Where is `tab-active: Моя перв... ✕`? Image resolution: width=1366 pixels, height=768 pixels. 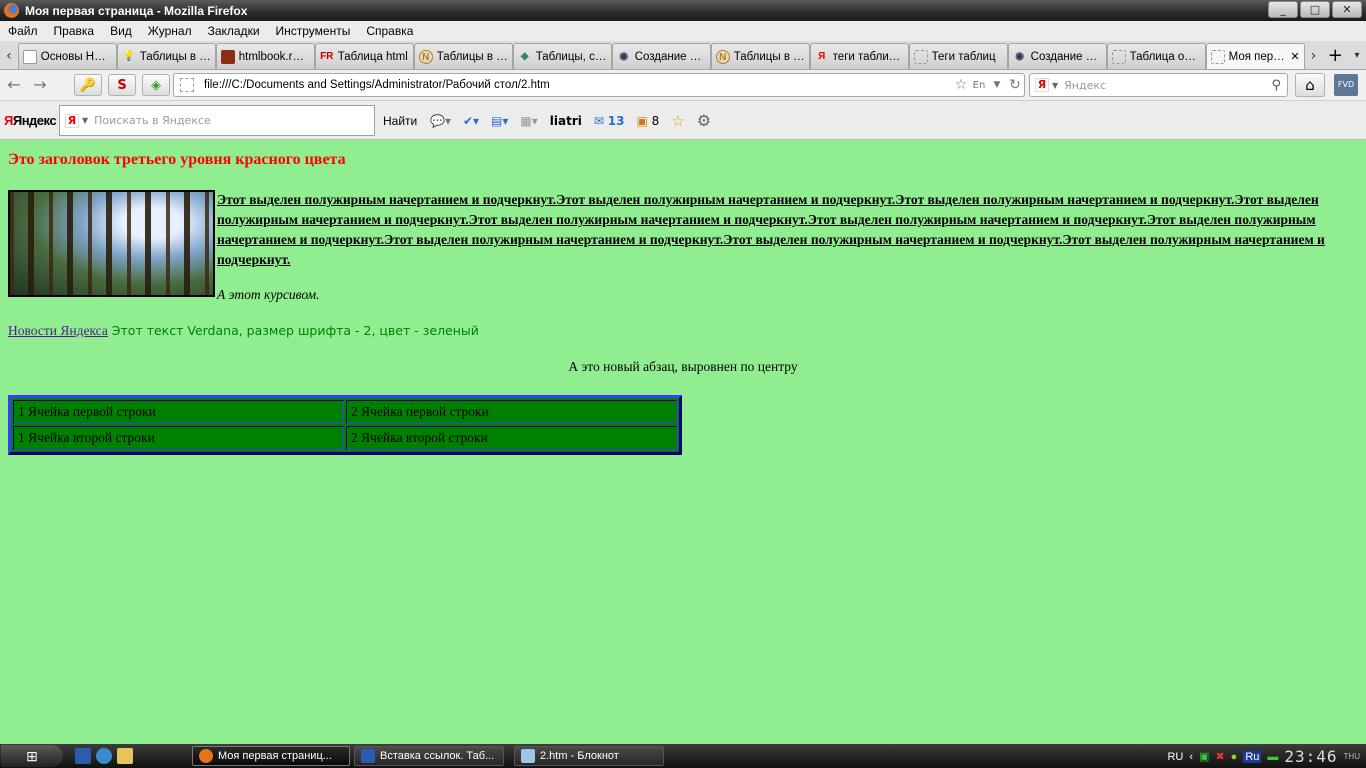 tab-active: Моя перв... ✕ is located at coordinates (1255, 56).